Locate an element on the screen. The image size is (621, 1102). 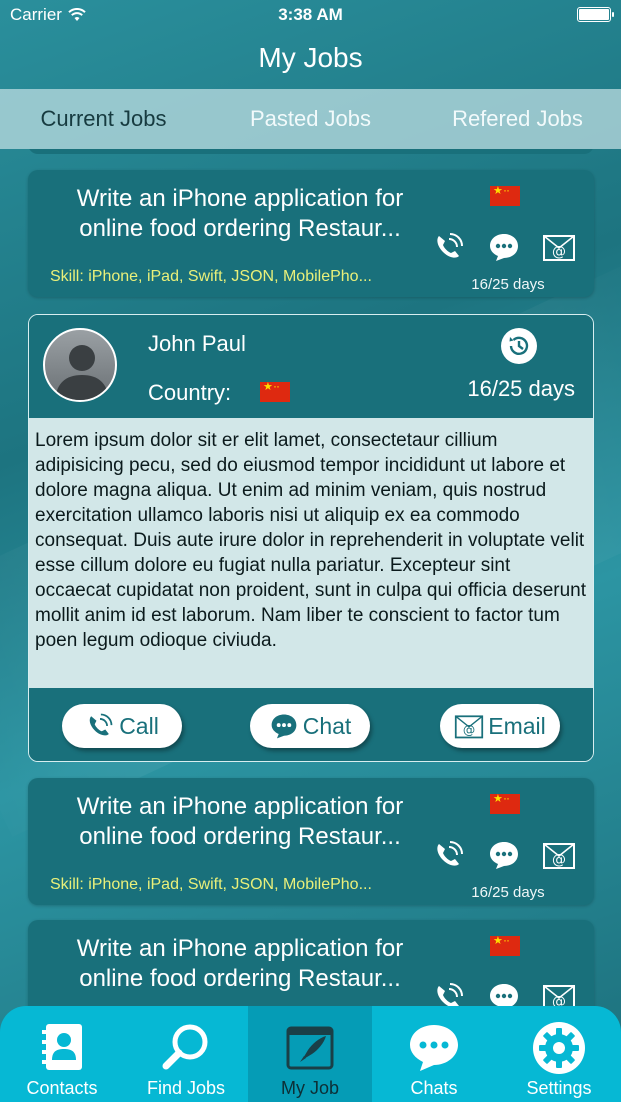
battery-icon is located at coordinates (595, 14).